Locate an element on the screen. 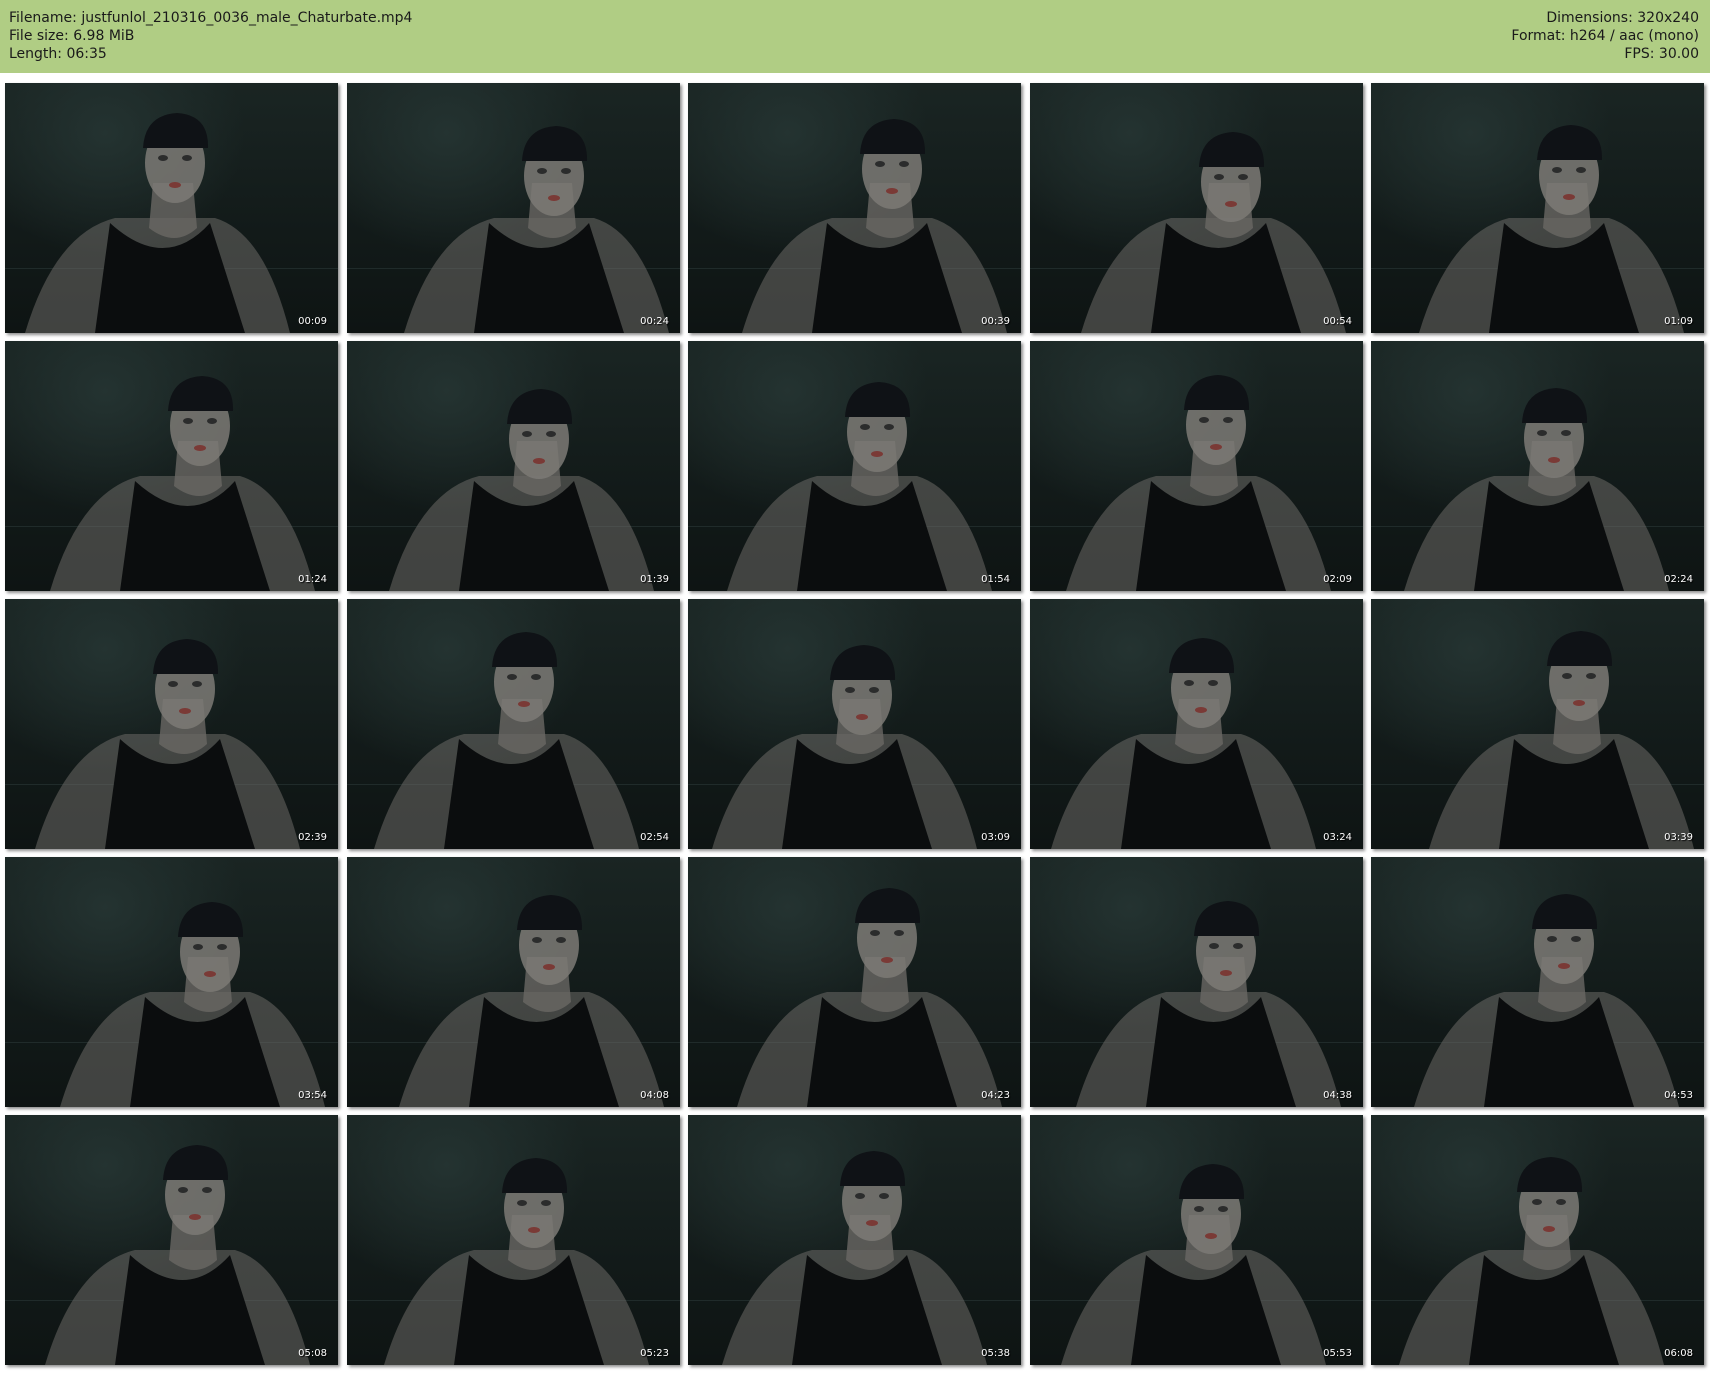 The image size is (1710, 1373). video-thumbnail: 03:24 is located at coordinates (1196, 724).